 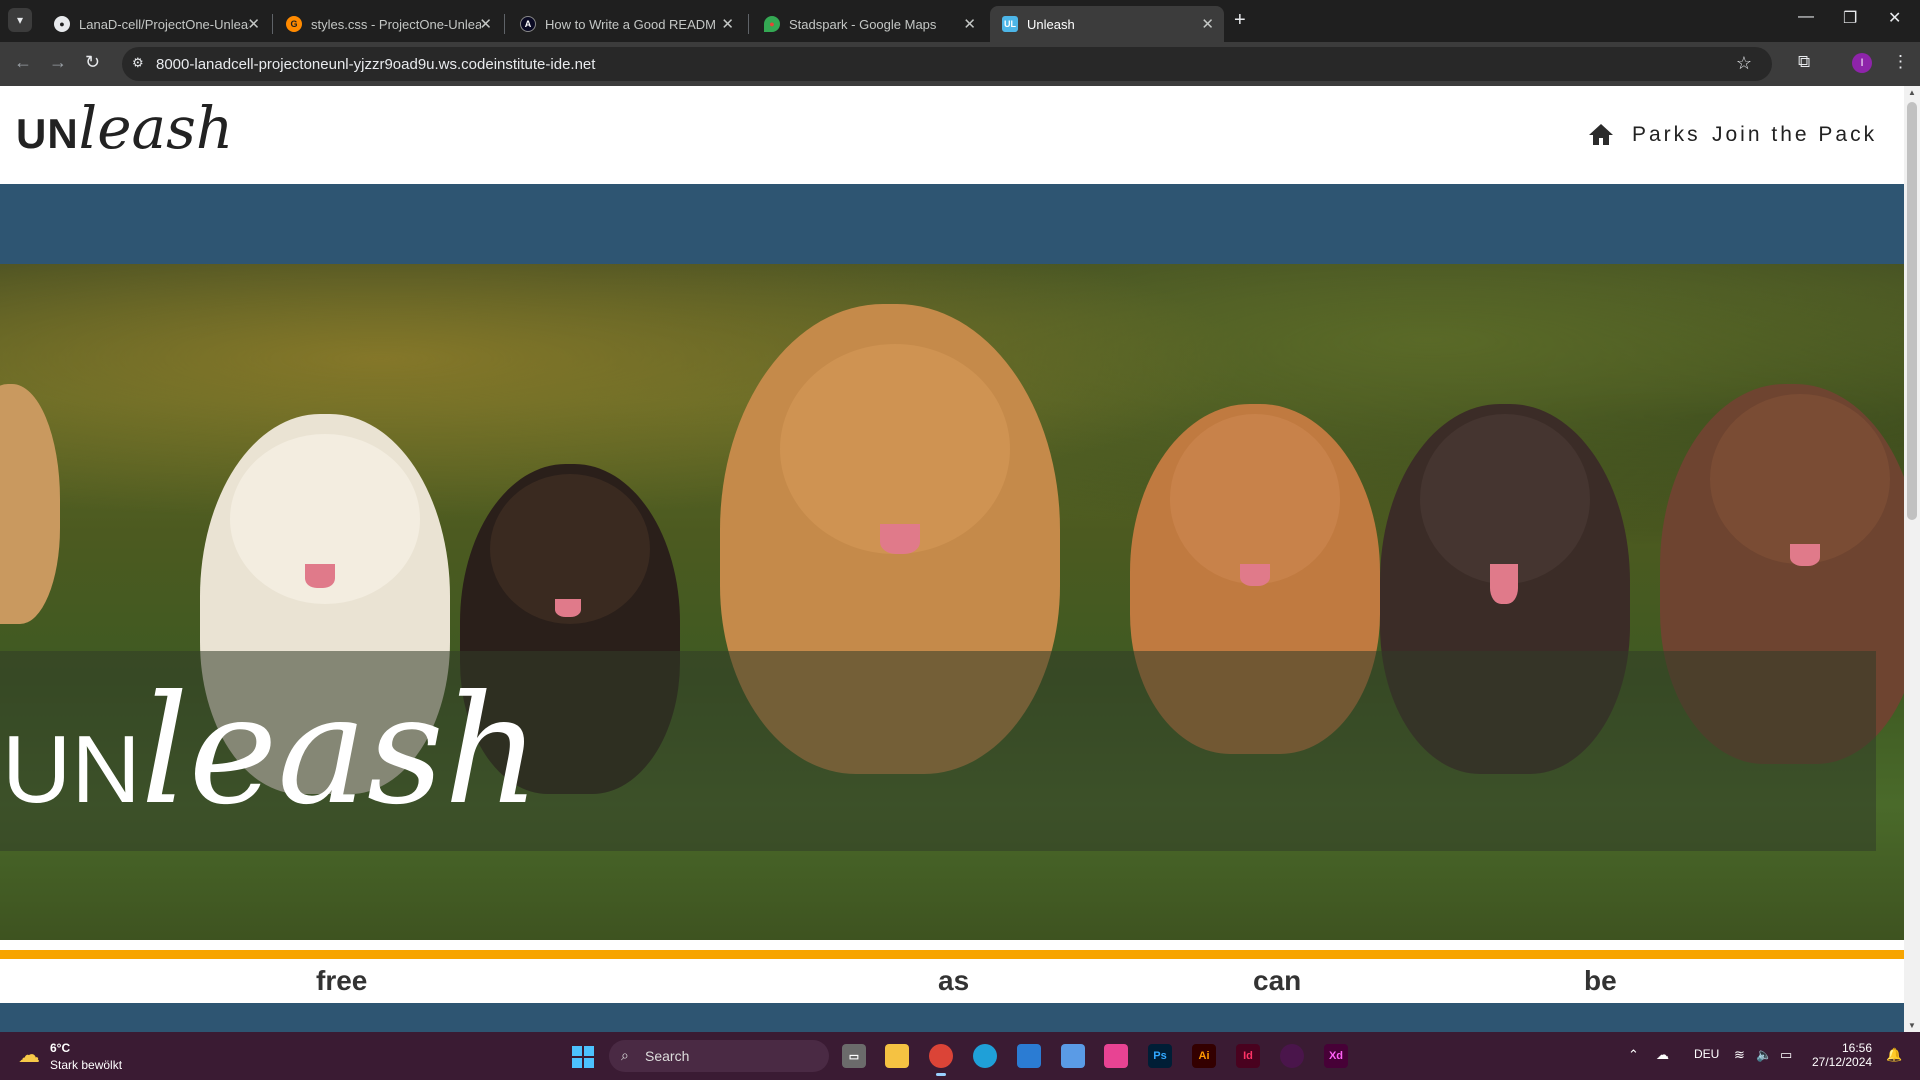 What do you see at coordinates (1336, 1056) in the screenshot?
I see `adobe-xd-icon: Xd` at bounding box center [1336, 1056].